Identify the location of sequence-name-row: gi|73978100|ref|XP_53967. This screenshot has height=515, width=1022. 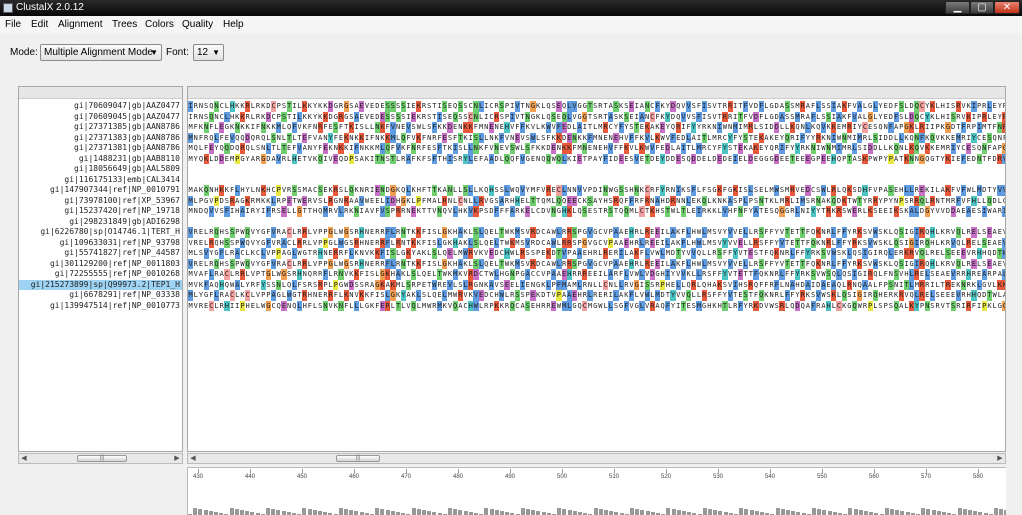
(100, 201).